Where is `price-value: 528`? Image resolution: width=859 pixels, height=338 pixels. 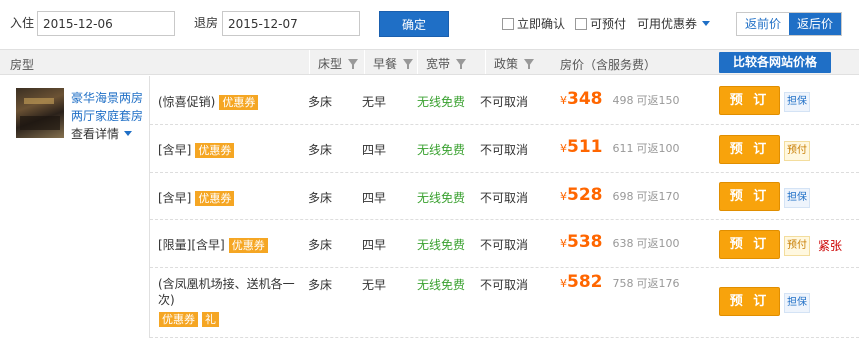 price-value: 528 is located at coordinates (585, 195).